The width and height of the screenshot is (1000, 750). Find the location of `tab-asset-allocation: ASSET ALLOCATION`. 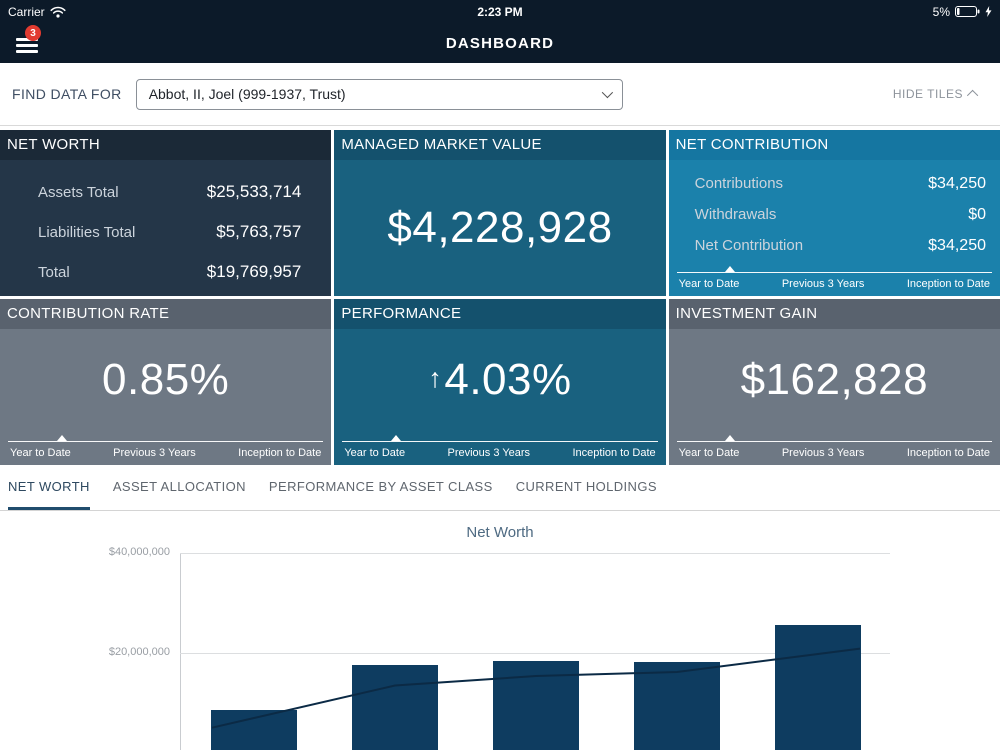

tab-asset-allocation: ASSET ALLOCATION is located at coordinates (179, 487).